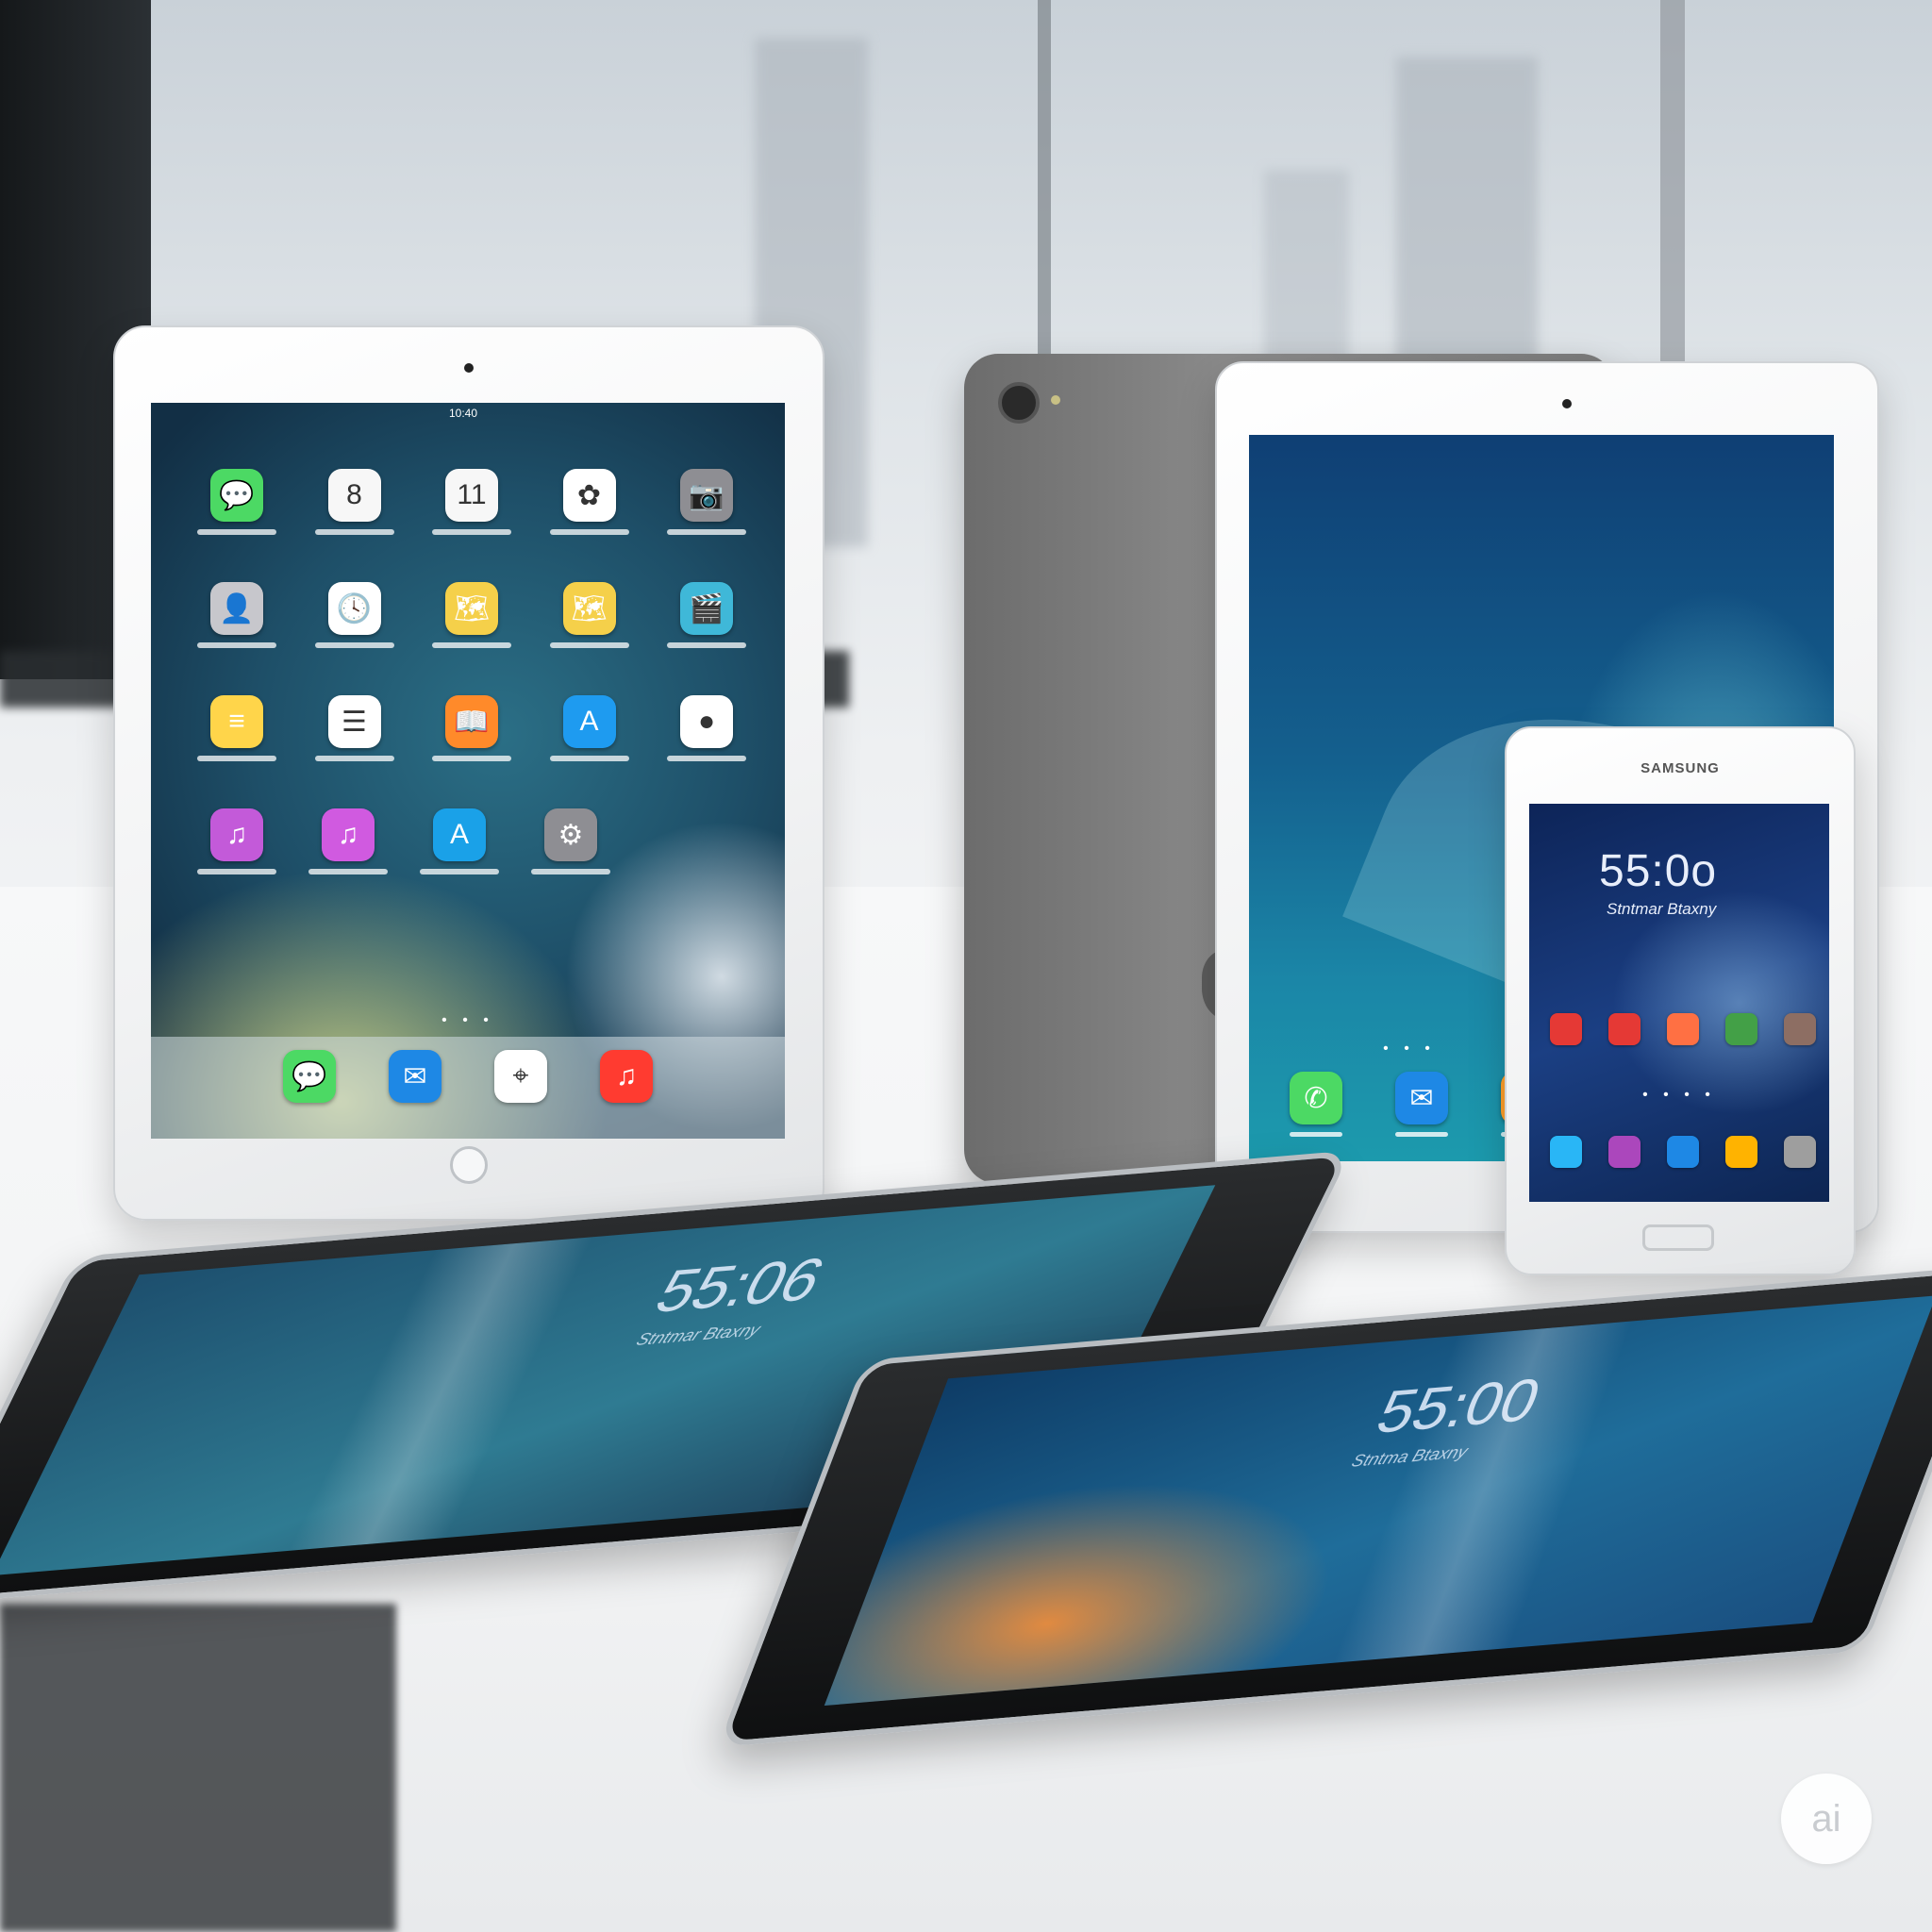 The image size is (1932, 1932). What do you see at coordinates (571, 834) in the screenshot?
I see `settings-icon: ⚙` at bounding box center [571, 834].